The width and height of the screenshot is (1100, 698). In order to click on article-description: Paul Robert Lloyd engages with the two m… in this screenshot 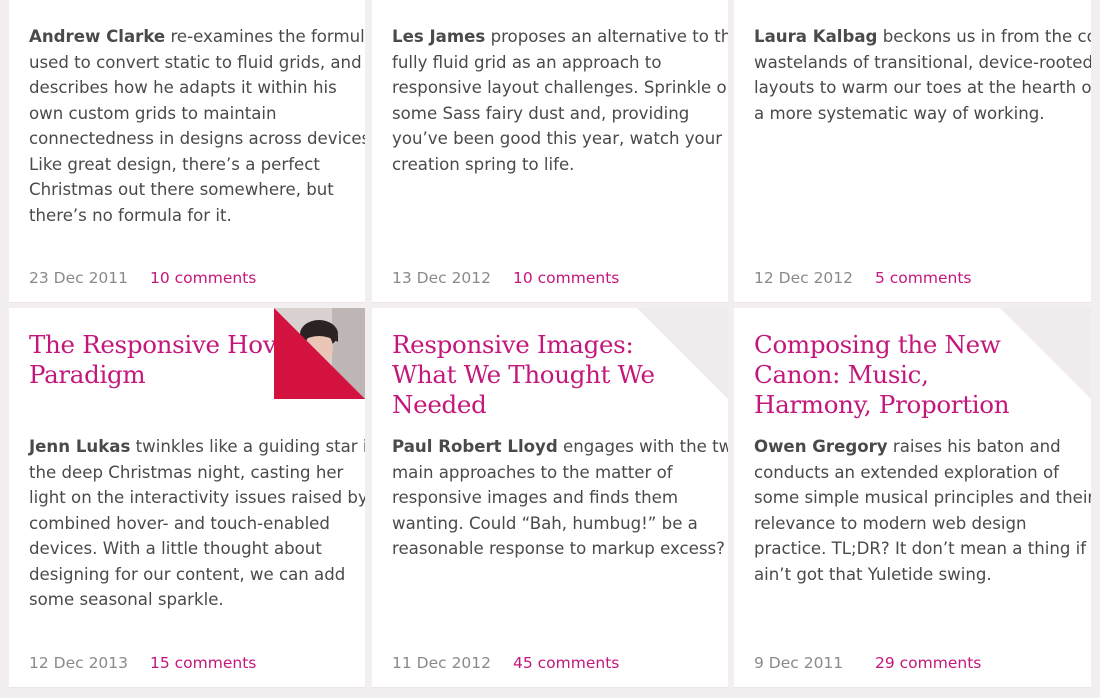, I will do `click(560, 497)`.